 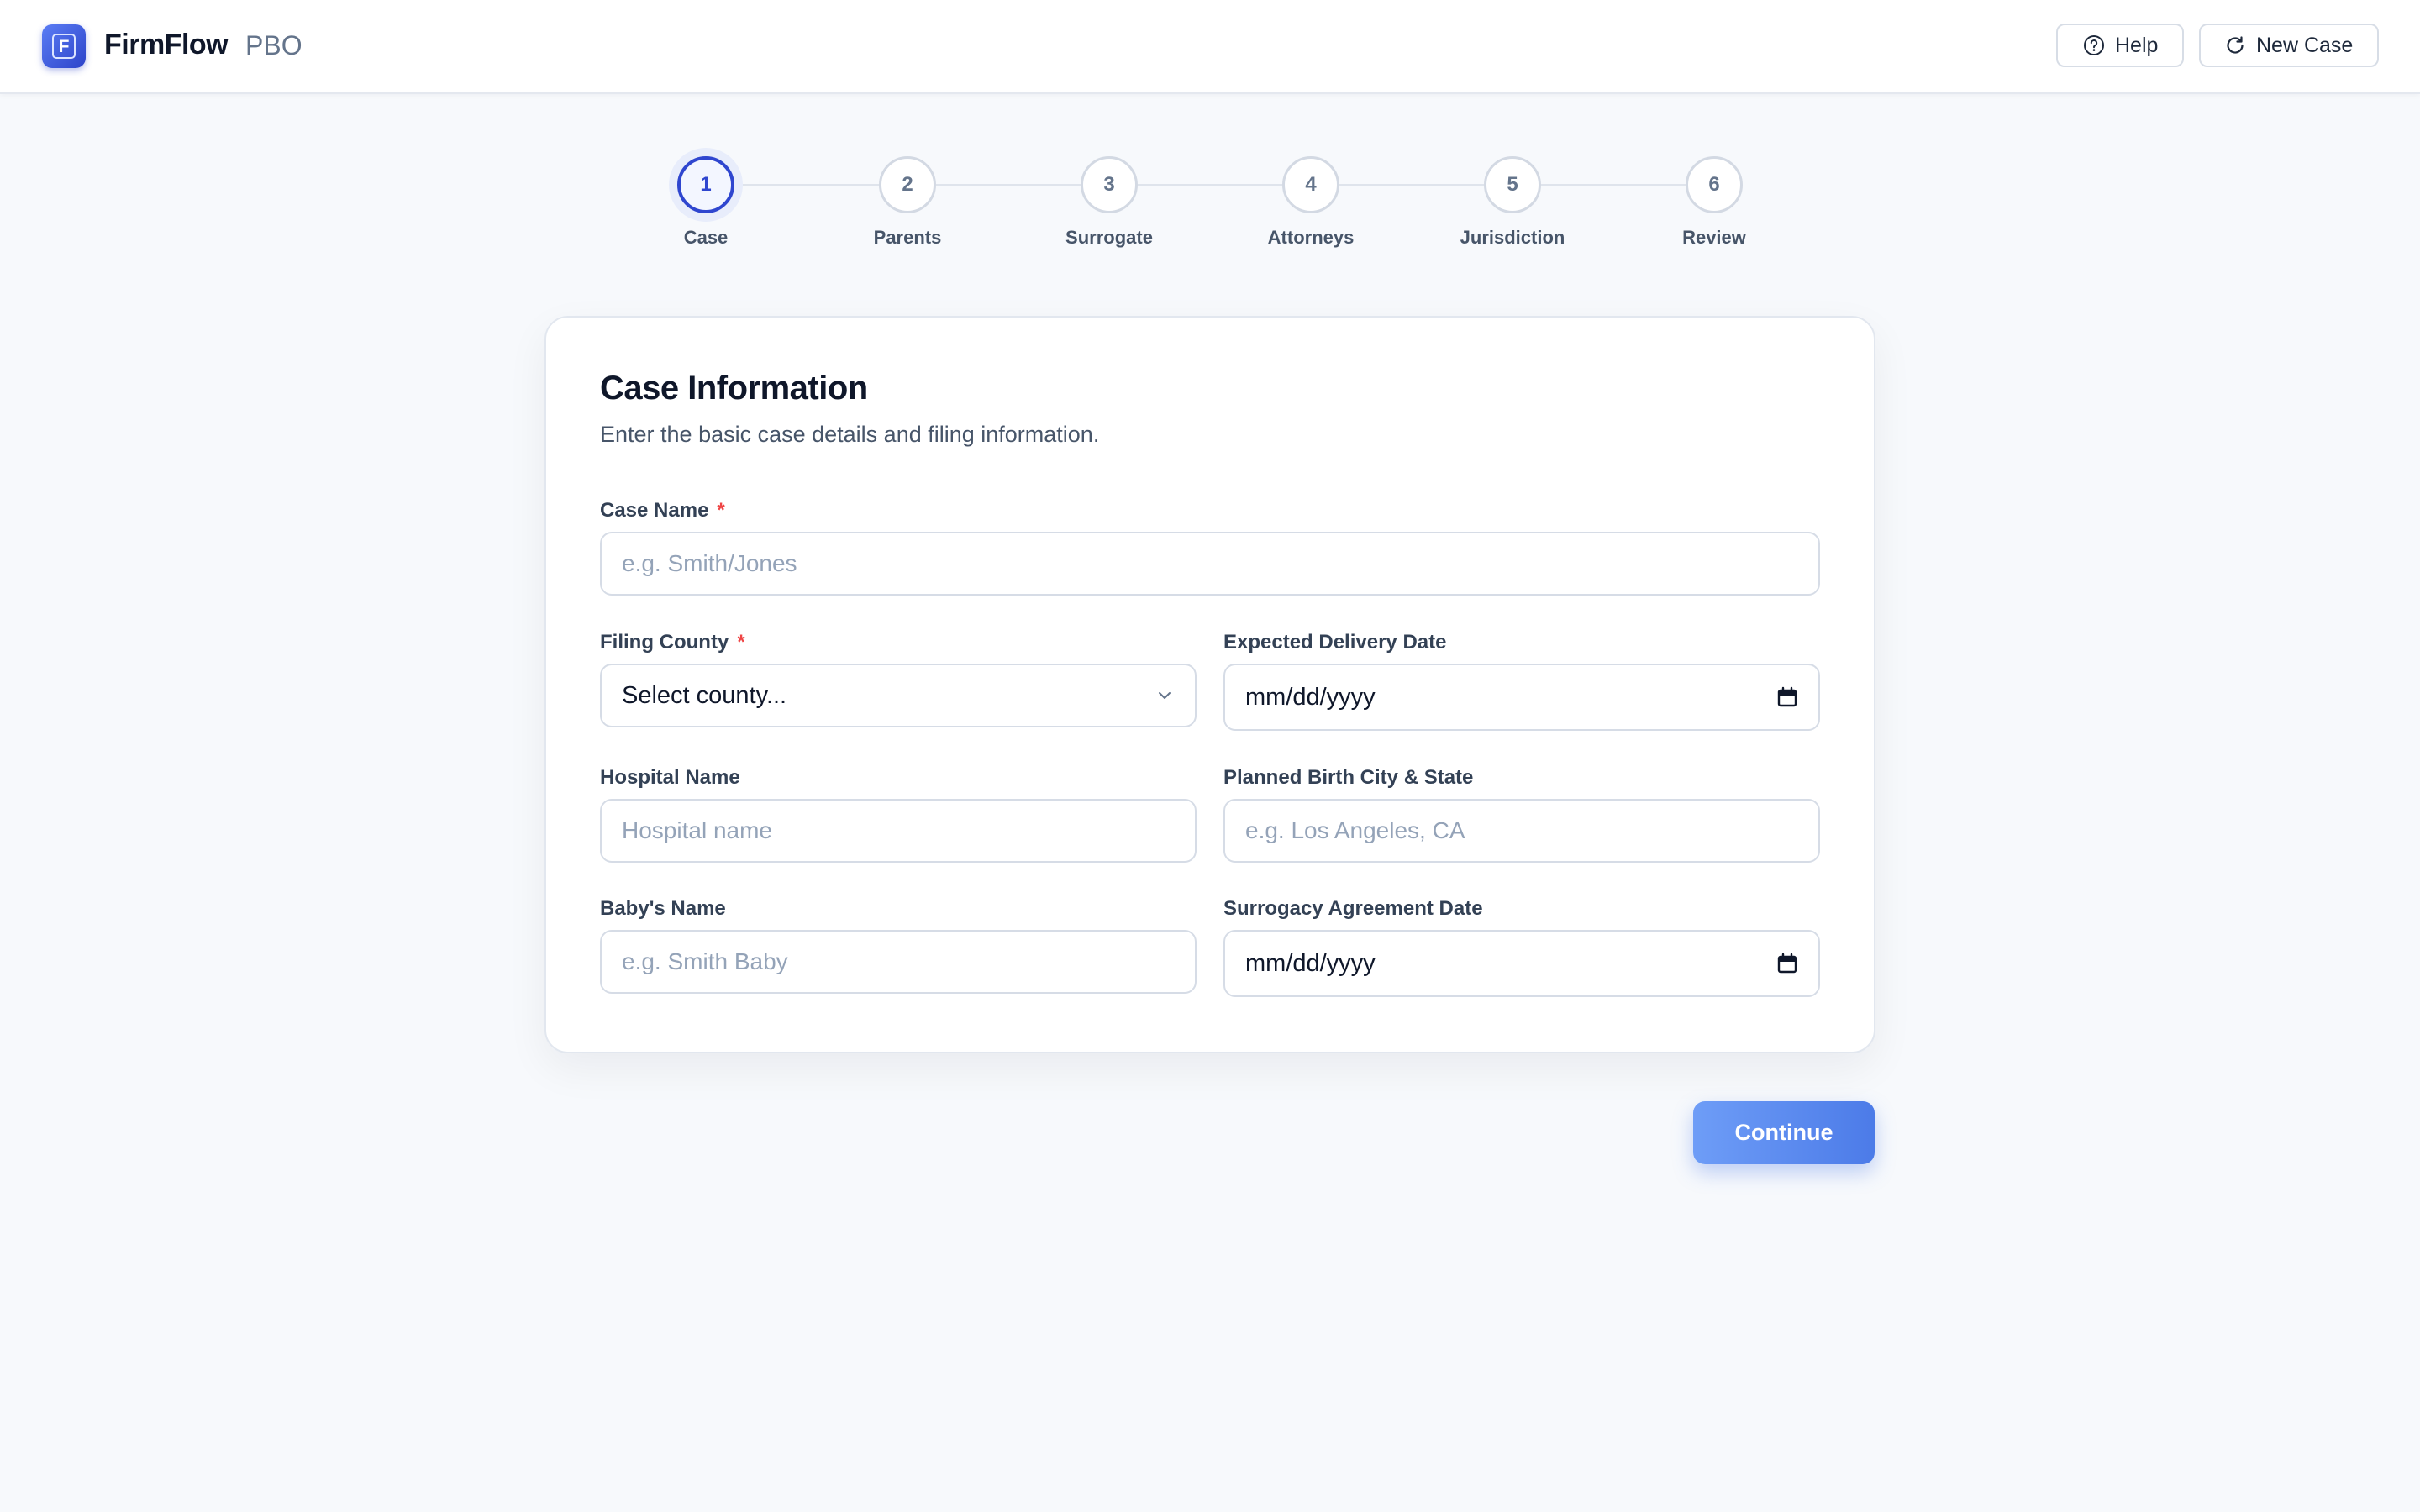 What do you see at coordinates (1353, 908) in the screenshot?
I see `surrogacy-agreement-date-label: Surrogacy Agreement Date` at bounding box center [1353, 908].